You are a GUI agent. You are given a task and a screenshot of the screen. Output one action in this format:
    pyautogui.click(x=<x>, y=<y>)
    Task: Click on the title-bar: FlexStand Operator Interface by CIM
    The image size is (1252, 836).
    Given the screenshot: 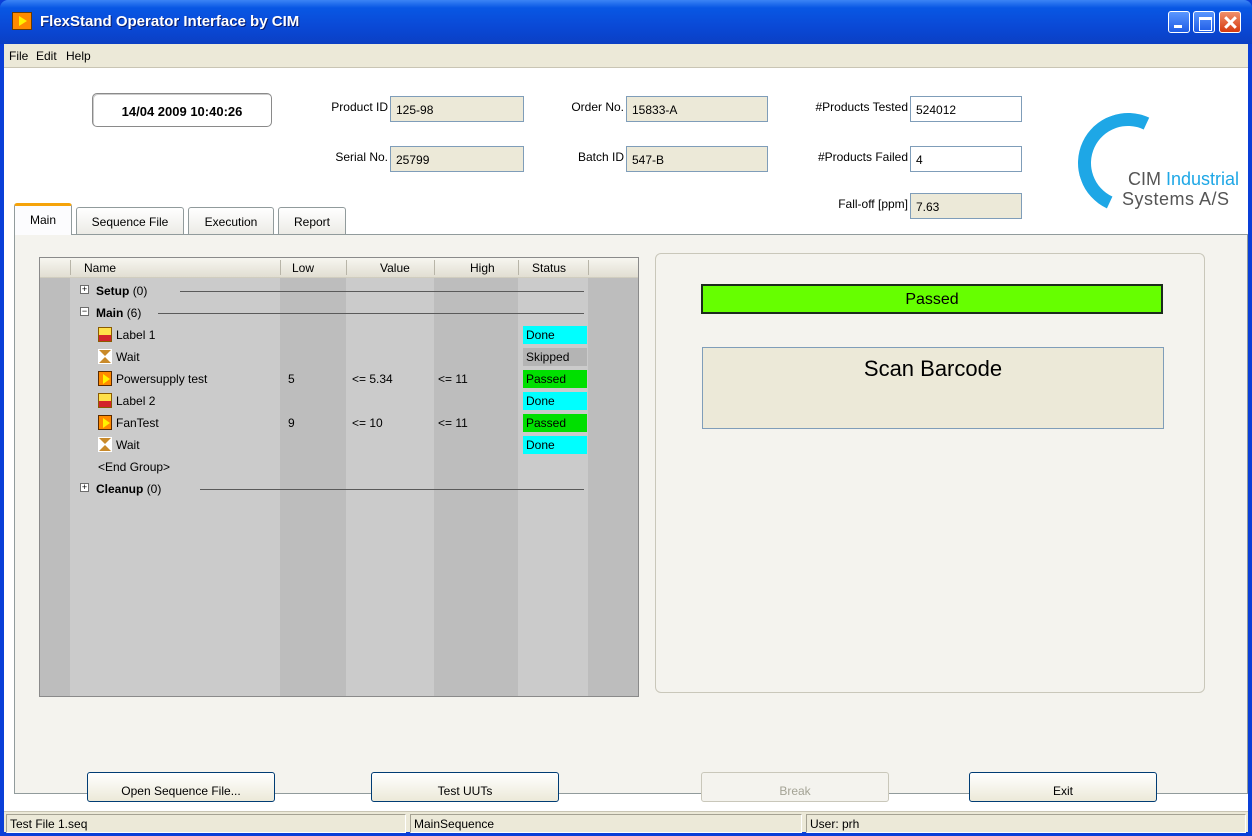 What is the action you would take?
    pyautogui.click(x=626, y=22)
    